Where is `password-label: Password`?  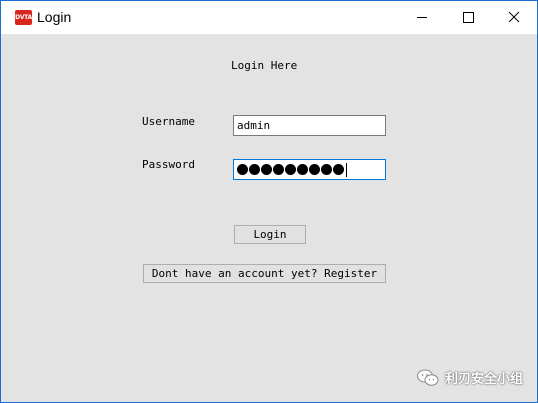
password-label: Password is located at coordinates (168, 164).